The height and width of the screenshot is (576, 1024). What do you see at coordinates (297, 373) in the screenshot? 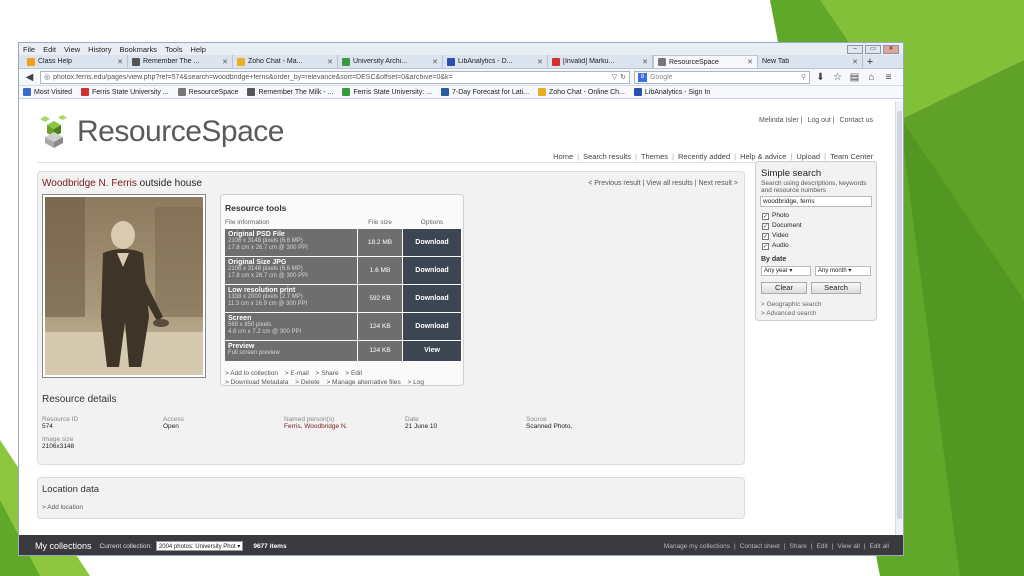
I see `email-link: > E-mail` at bounding box center [297, 373].